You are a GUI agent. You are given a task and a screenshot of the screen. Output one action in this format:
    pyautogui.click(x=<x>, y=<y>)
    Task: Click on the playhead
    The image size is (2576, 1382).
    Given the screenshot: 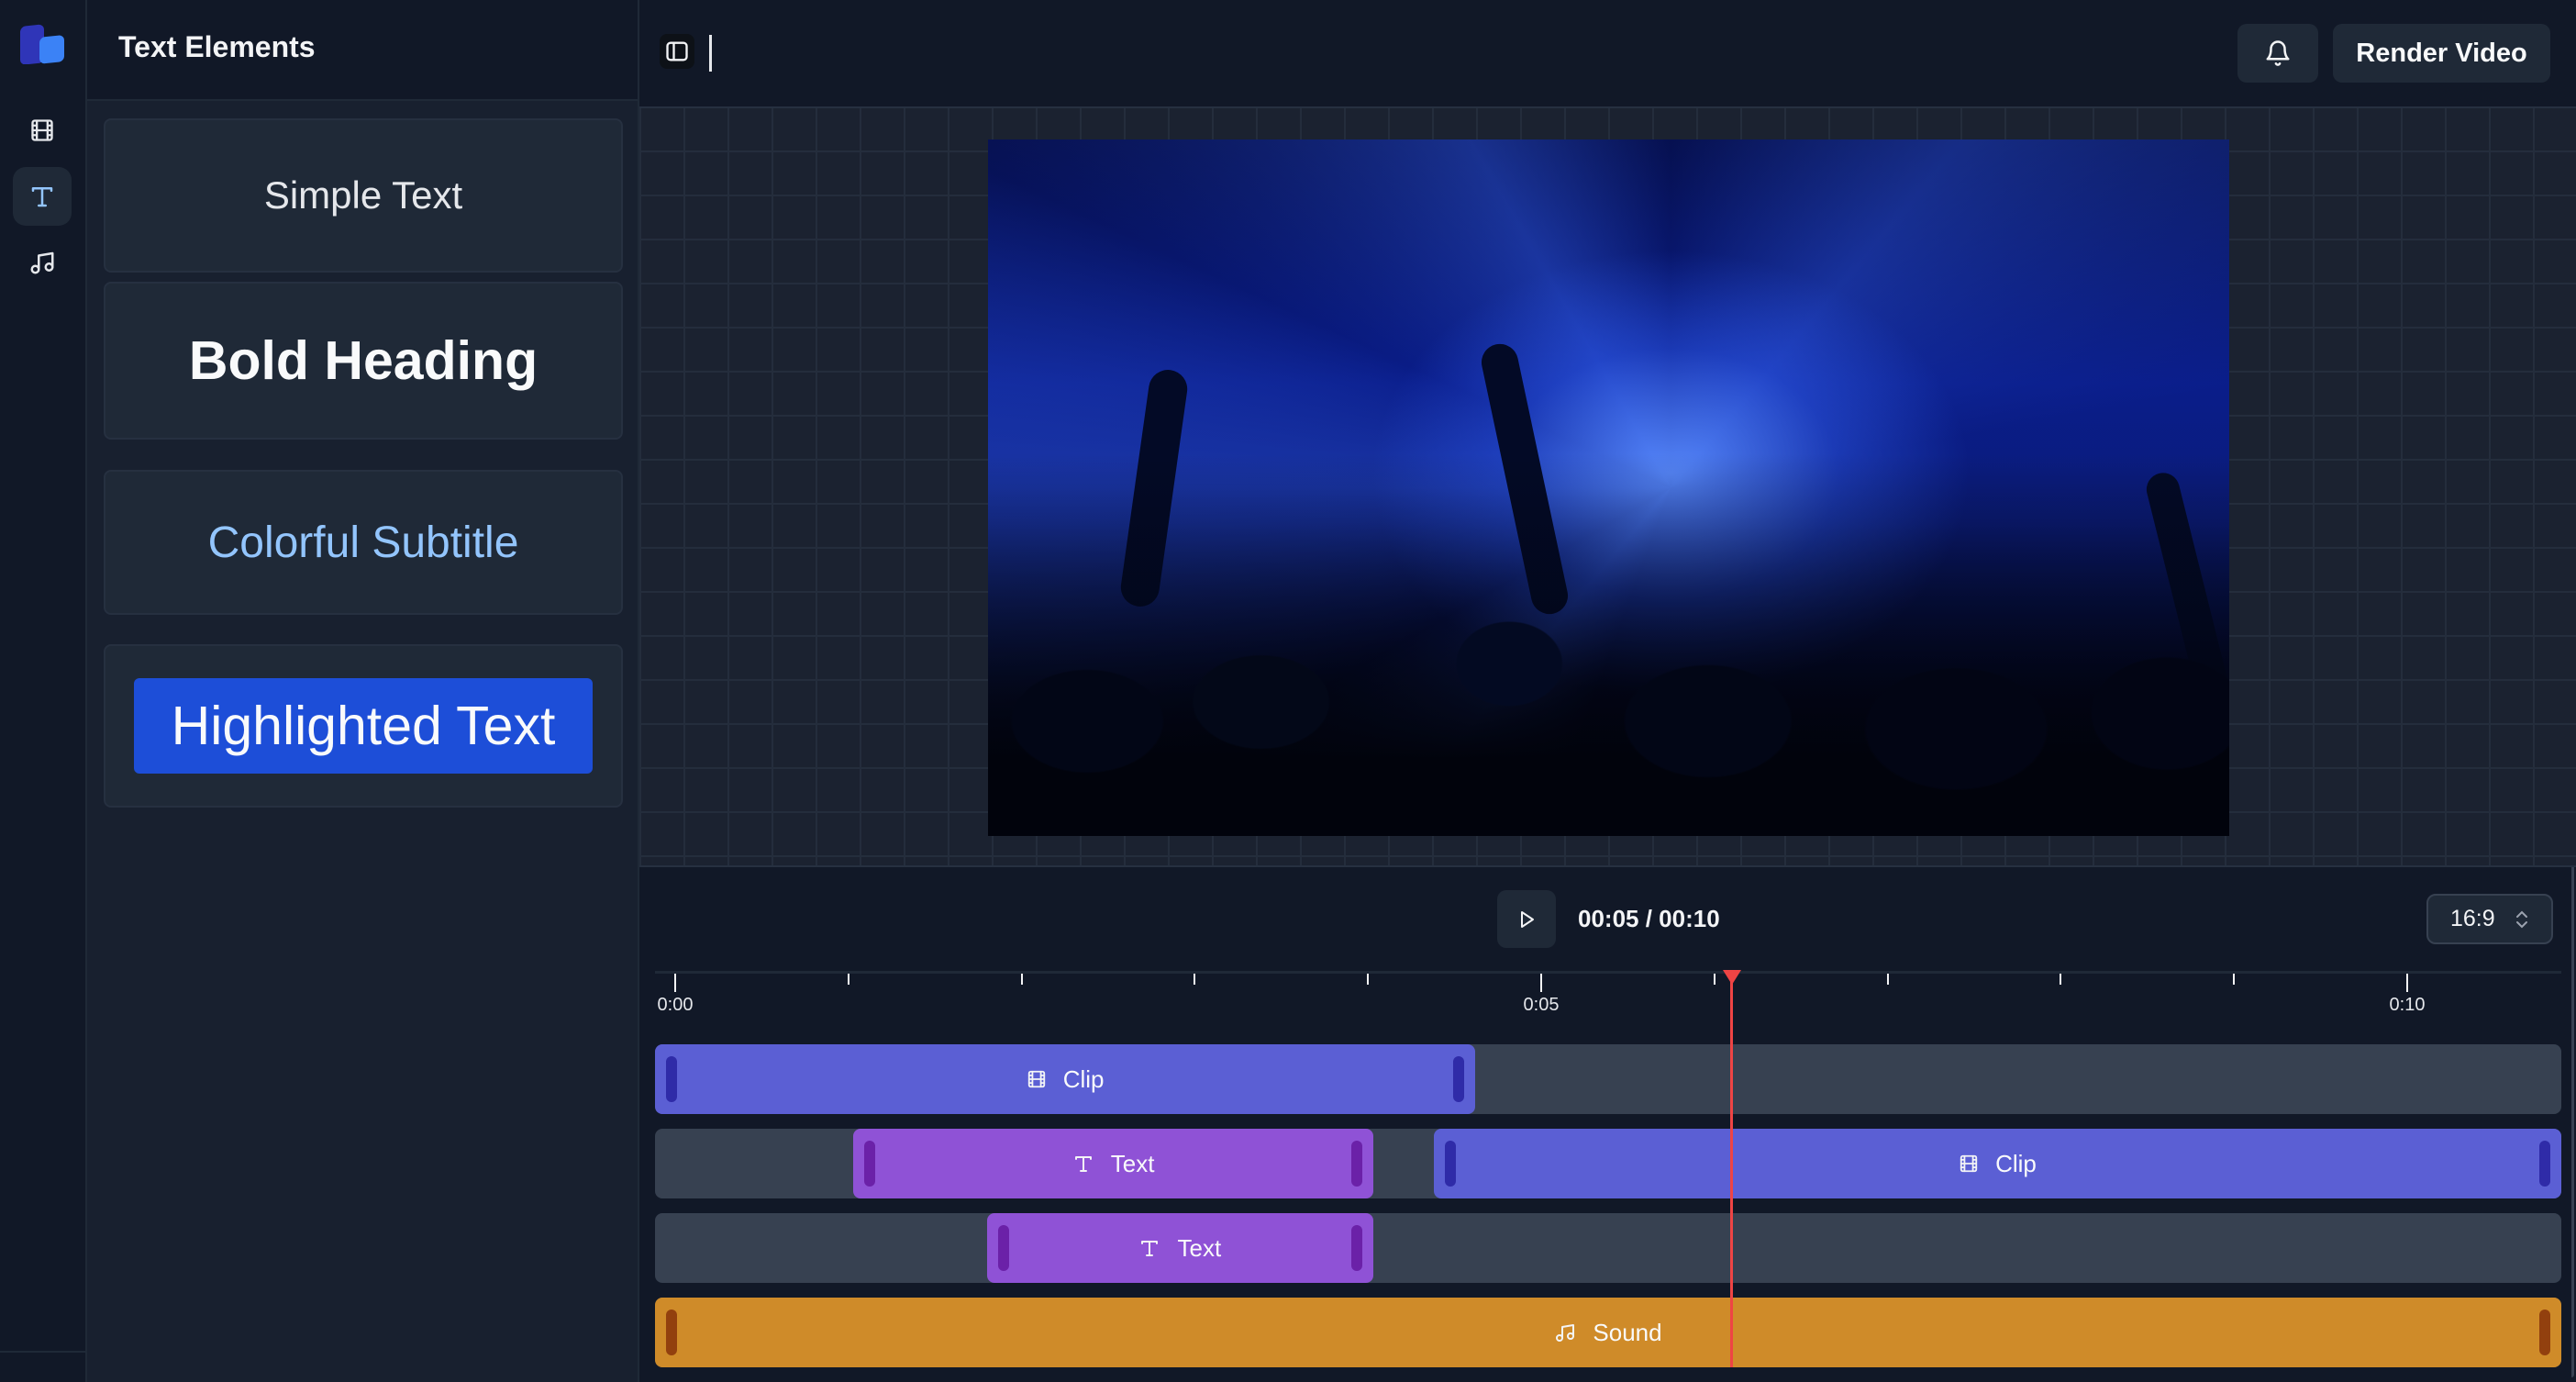 What is the action you would take?
    pyautogui.click(x=1732, y=1169)
    